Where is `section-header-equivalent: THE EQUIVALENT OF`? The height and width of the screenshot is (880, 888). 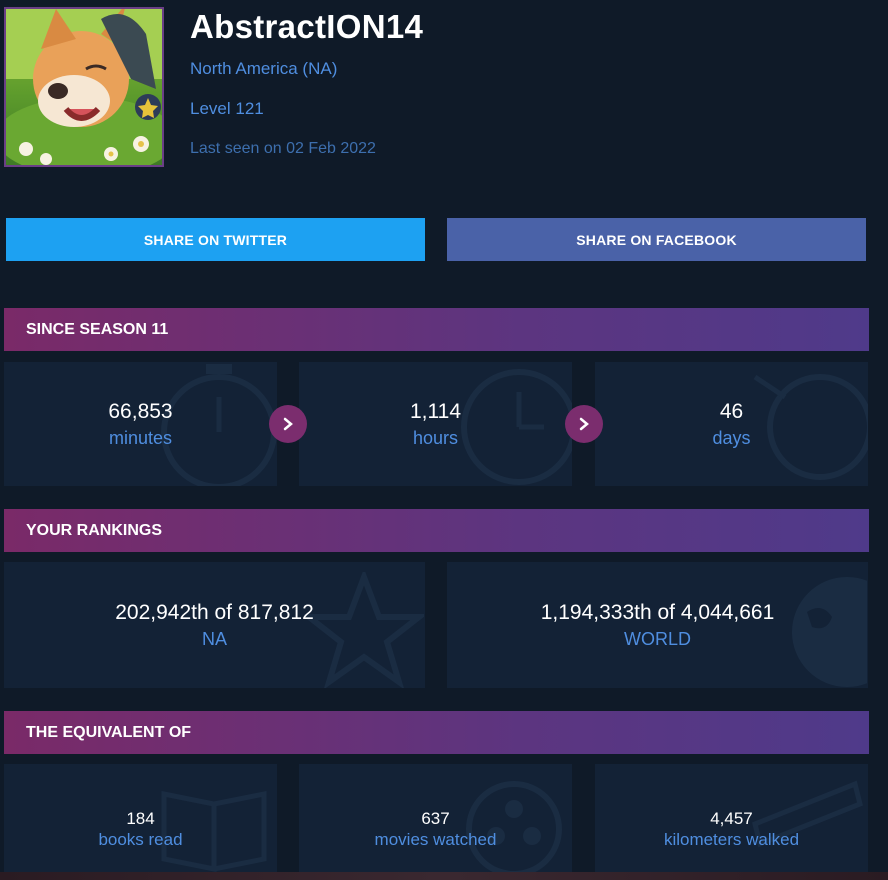
section-header-equivalent: THE EQUIVALENT OF is located at coordinates (436, 732).